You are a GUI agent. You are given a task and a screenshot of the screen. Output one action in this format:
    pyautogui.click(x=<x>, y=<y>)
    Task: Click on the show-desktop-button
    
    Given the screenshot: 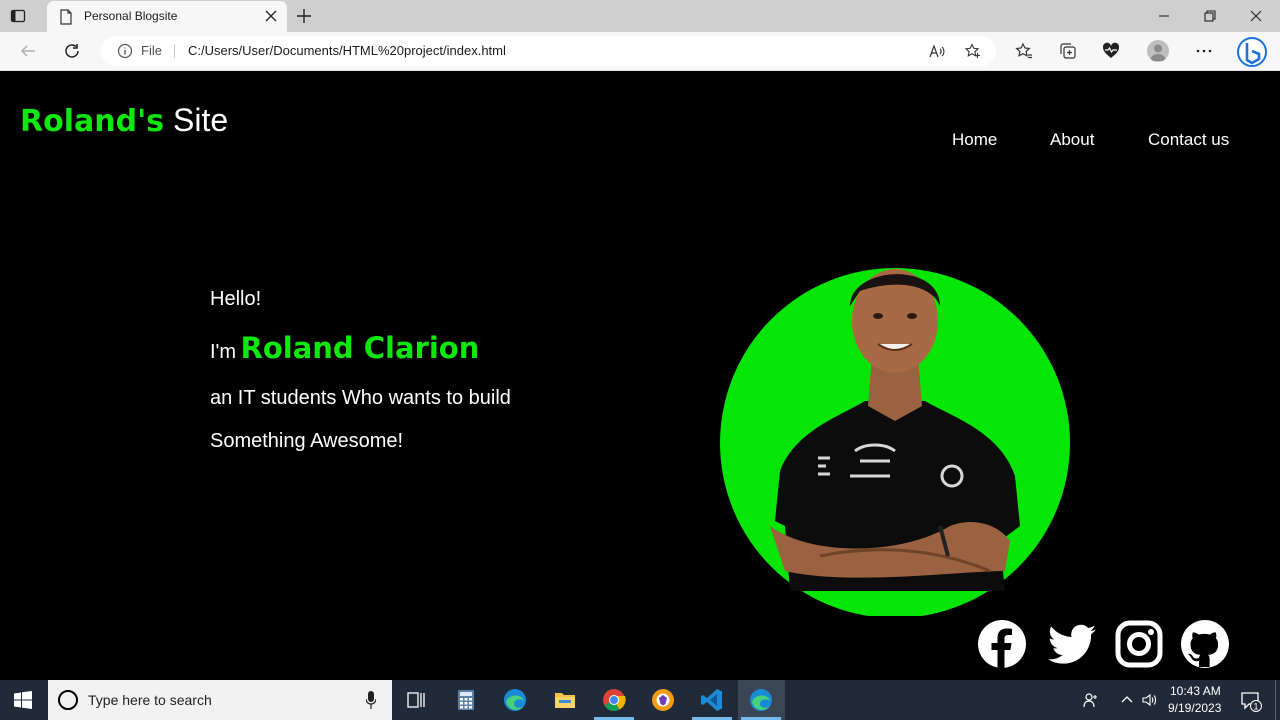 What is the action you would take?
    pyautogui.click(x=1275, y=700)
    